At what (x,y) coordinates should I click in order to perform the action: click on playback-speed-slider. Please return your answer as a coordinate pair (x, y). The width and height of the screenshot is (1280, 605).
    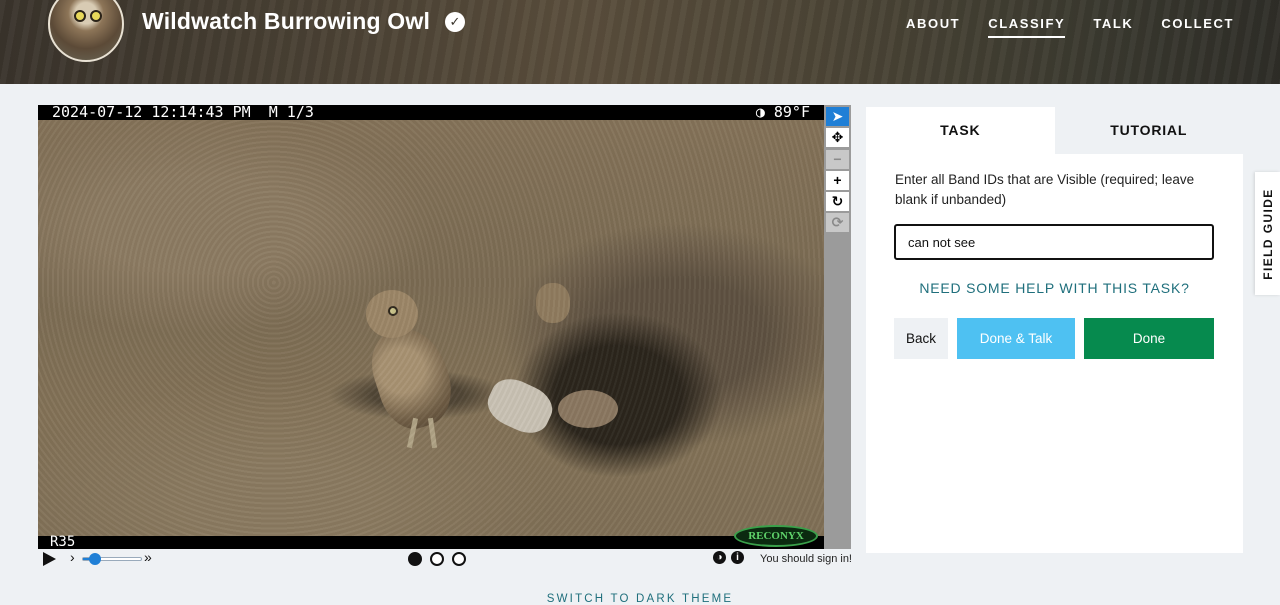
    Looking at the image, I should click on (112, 559).